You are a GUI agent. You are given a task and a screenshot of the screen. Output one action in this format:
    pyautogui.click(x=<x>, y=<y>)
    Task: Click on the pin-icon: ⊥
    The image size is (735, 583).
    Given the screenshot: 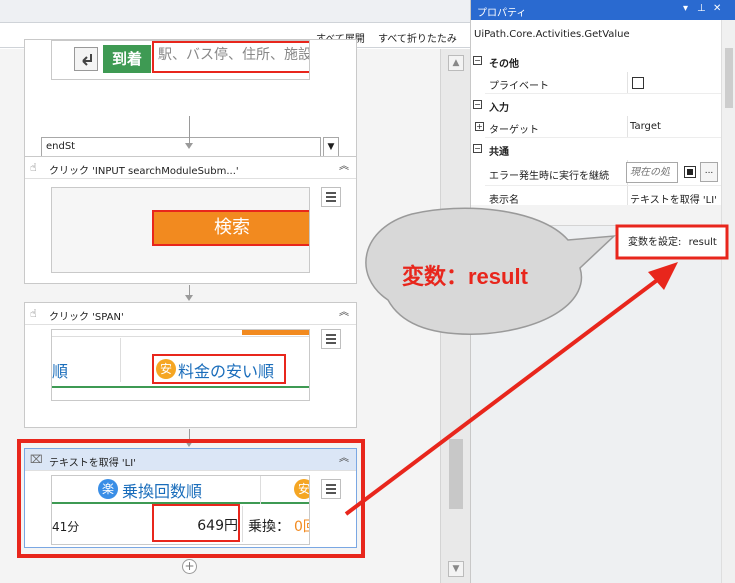 What is the action you would take?
    pyautogui.click(x=701, y=8)
    